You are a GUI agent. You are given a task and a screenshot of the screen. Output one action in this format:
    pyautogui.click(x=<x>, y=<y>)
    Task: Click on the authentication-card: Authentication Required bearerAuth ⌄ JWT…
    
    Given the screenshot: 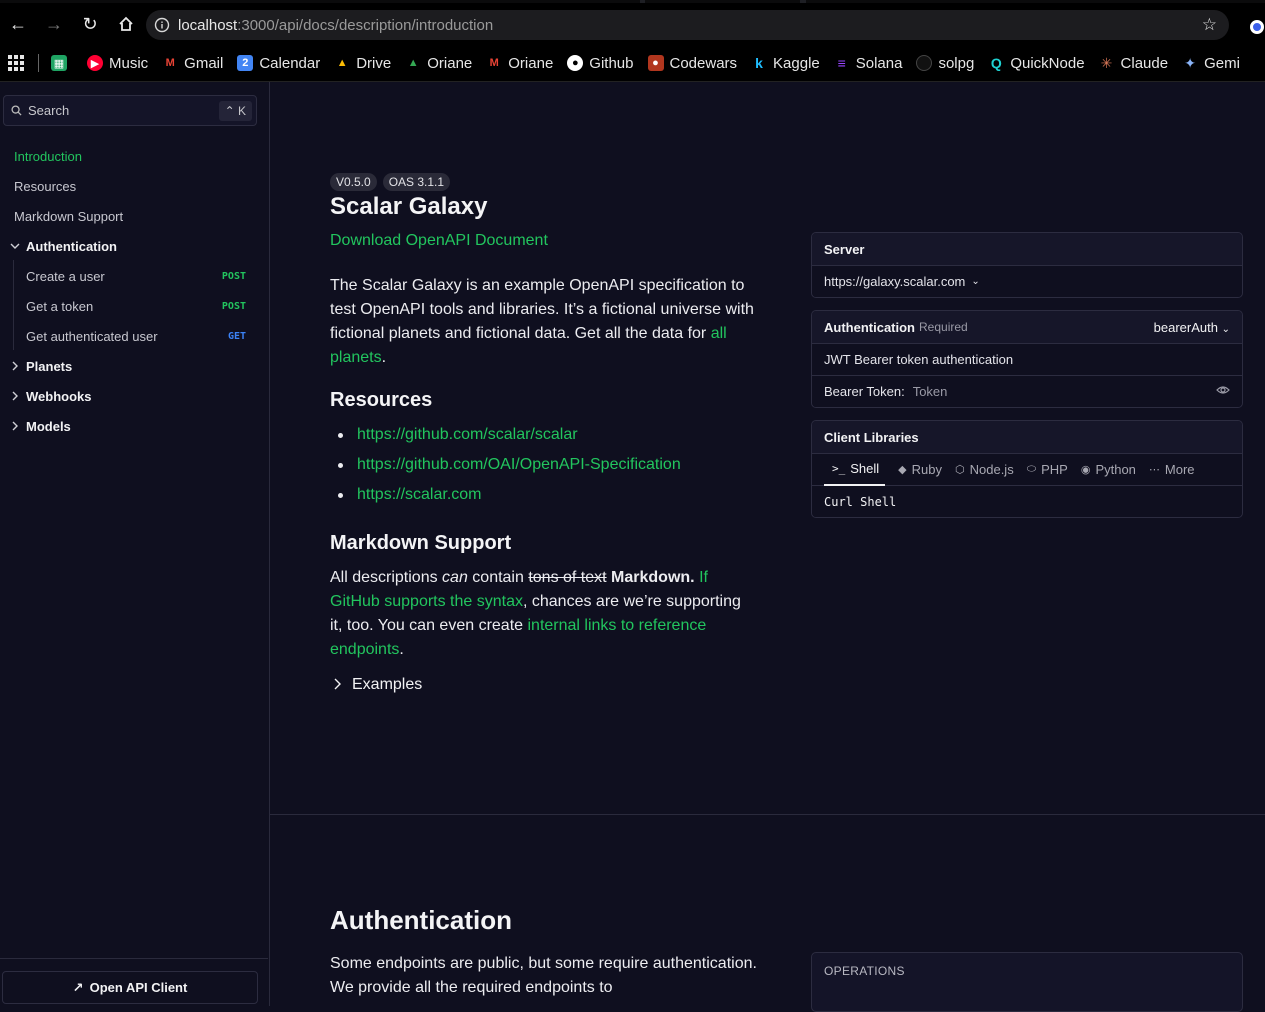 What is the action you would take?
    pyautogui.click(x=1027, y=359)
    